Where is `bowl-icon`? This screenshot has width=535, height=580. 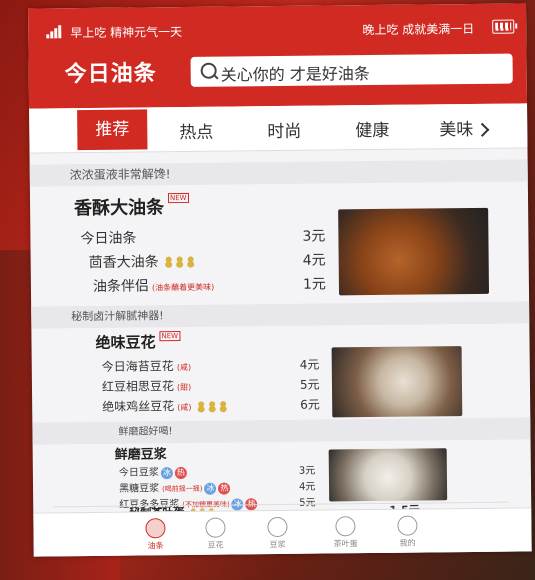
bowl-icon is located at coordinates (215, 527).